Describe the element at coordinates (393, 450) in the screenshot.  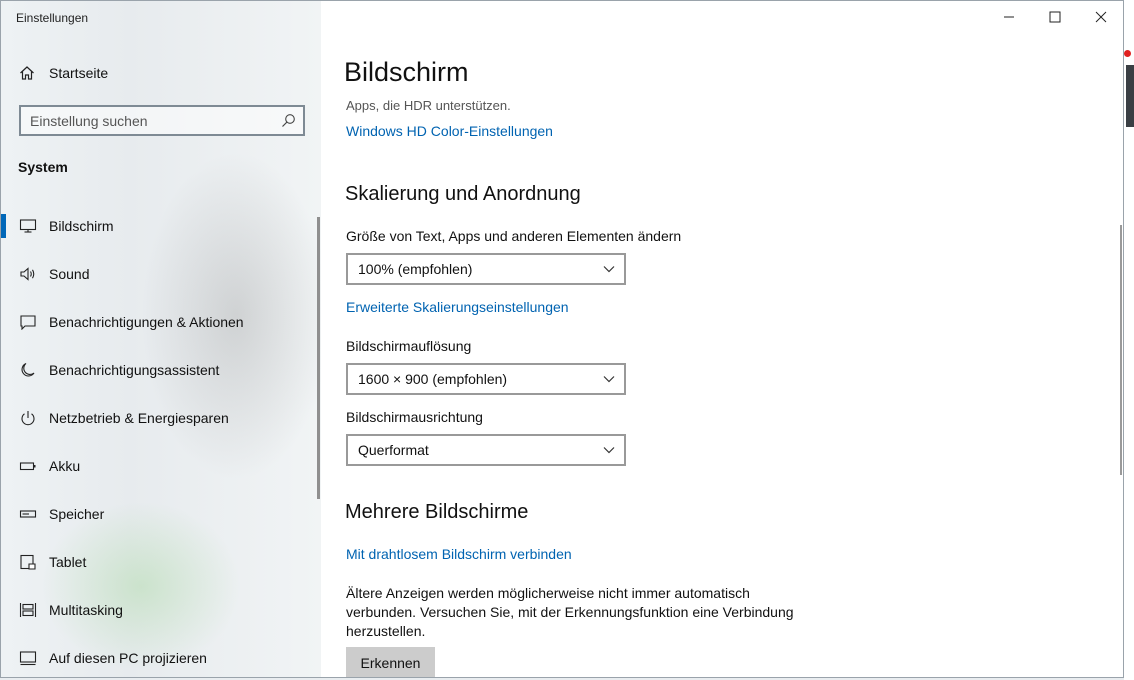
I see `orientation-dropdown-value: Querformat` at that location.